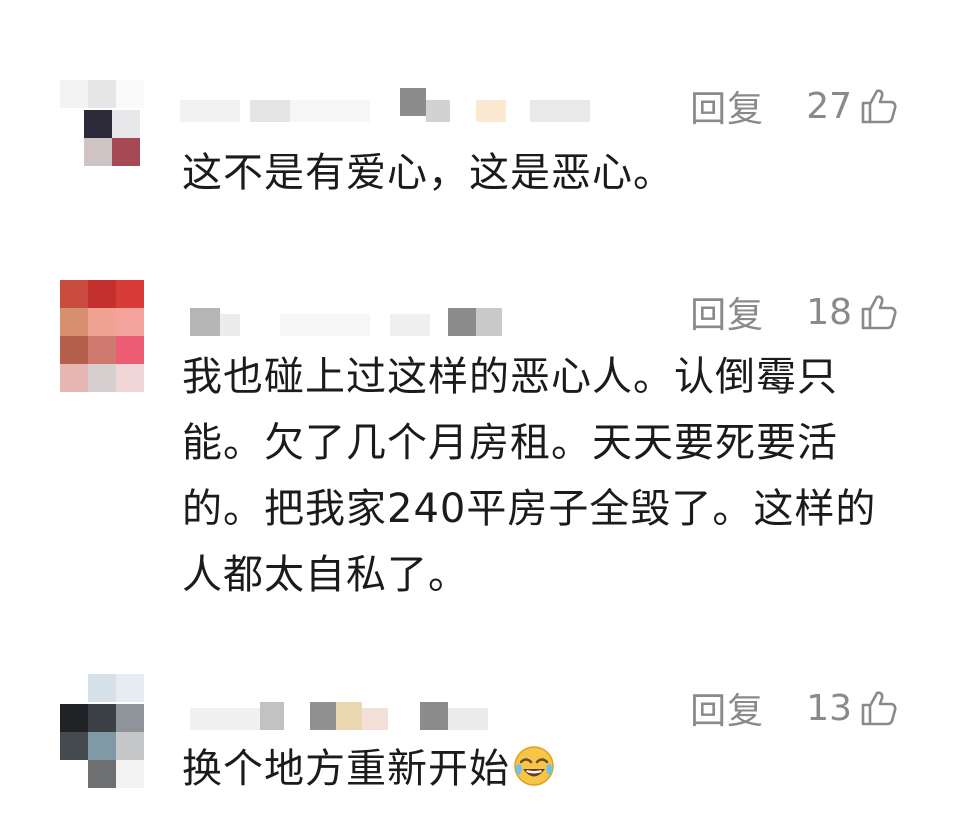  I want to click on comment-text: 换个地方重新开始, so click(346, 769).